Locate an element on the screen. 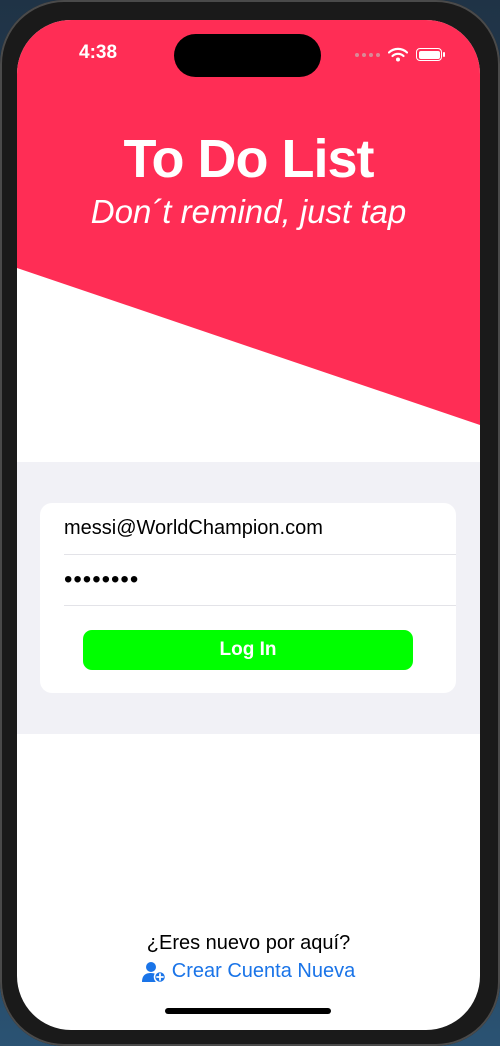 Image resolution: width=500 pixels, height=1046 pixels. email-field is located at coordinates (244, 528).